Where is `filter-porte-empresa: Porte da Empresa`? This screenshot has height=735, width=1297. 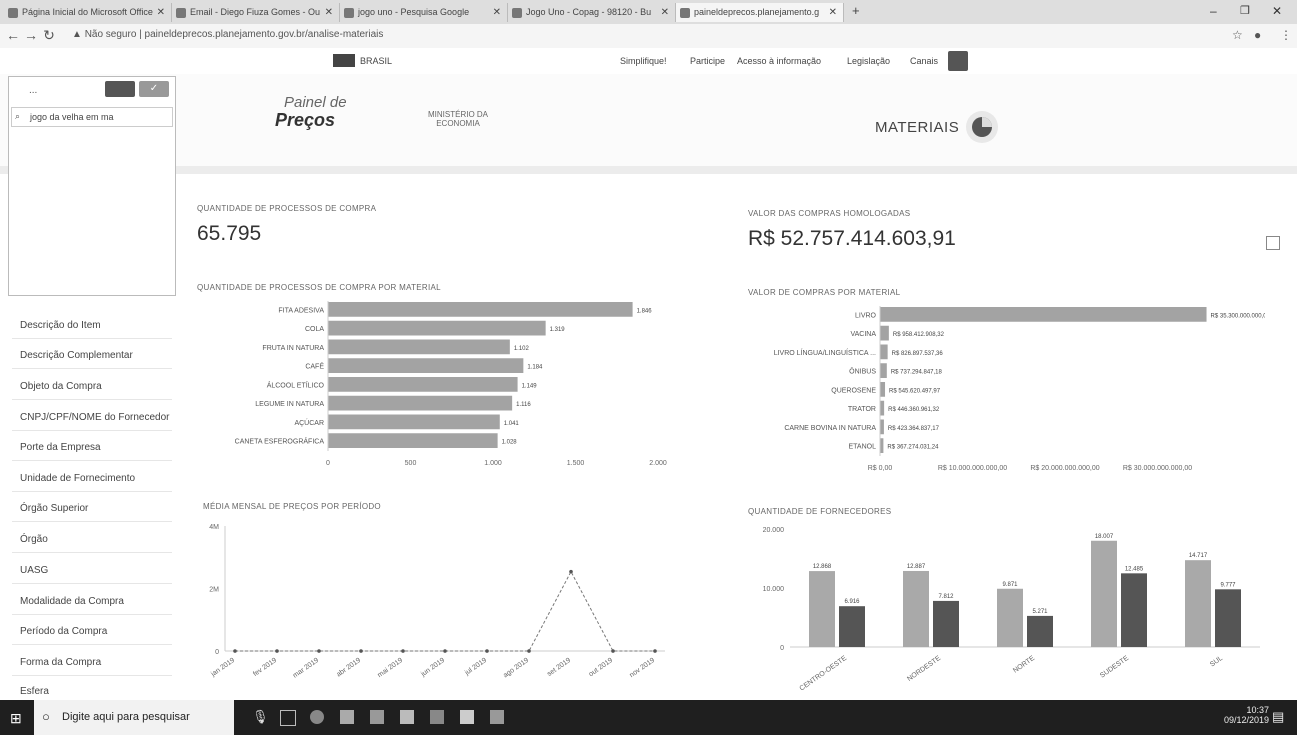 filter-porte-empresa: Porte da Empresa is located at coordinates (60, 447).